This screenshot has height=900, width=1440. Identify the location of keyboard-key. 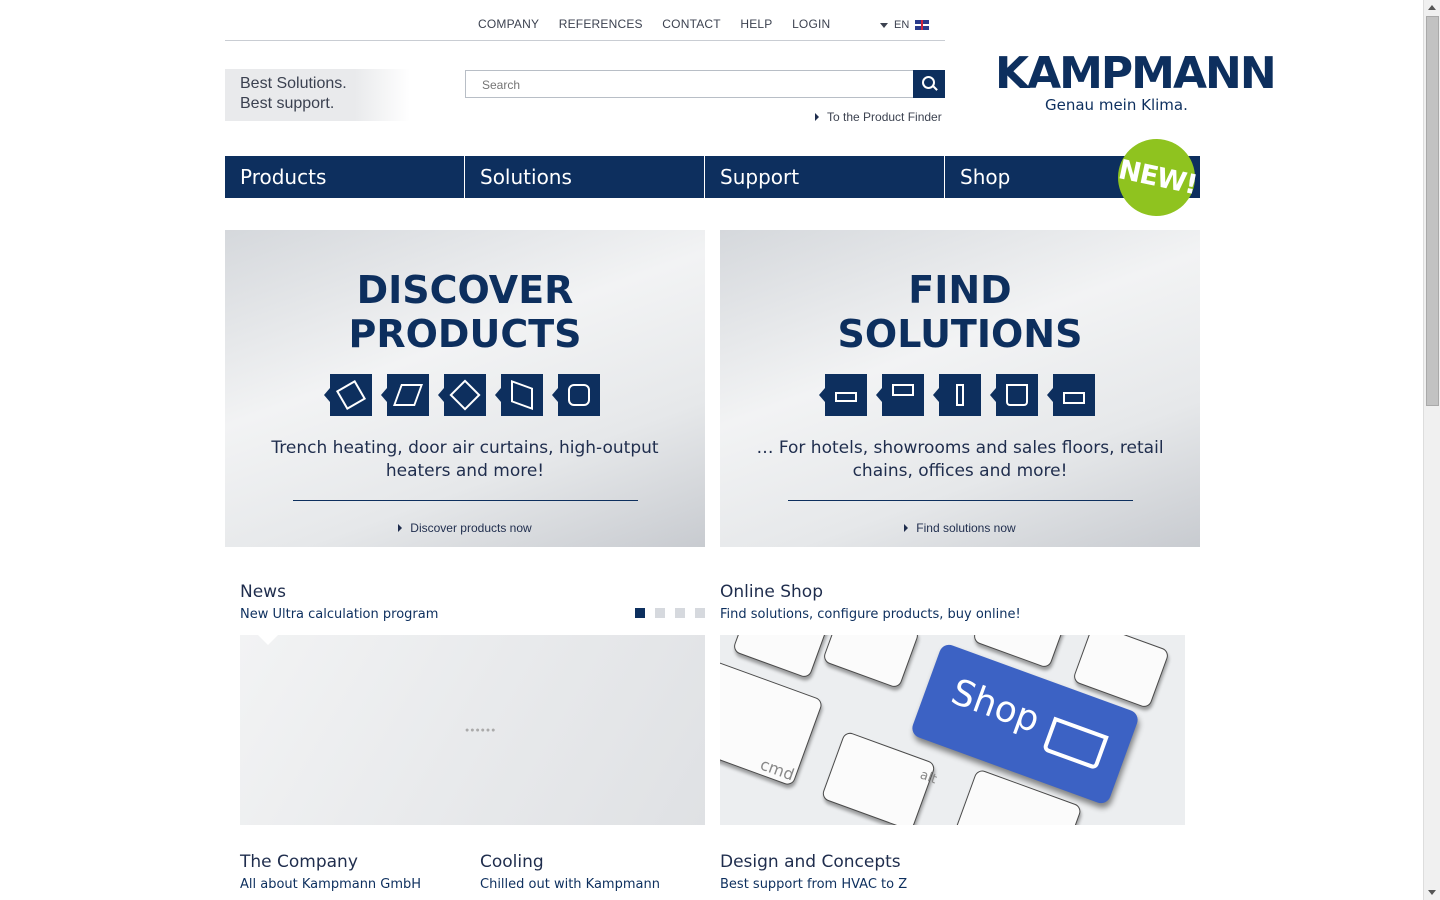
(871, 662).